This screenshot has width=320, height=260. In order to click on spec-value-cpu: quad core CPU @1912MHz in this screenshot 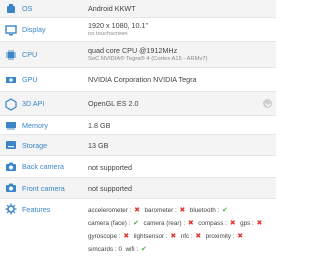, I will do `click(133, 50)`.